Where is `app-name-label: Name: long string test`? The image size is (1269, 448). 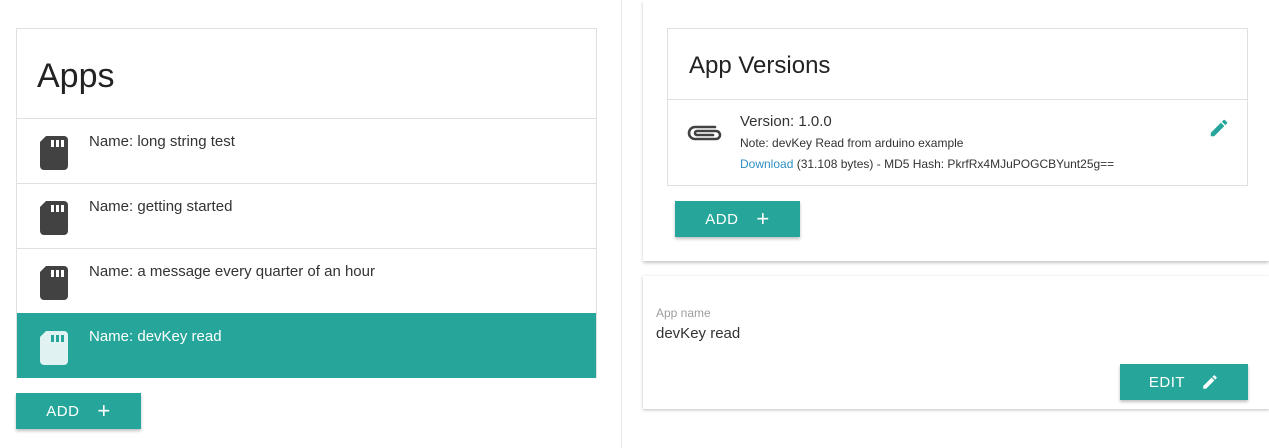 app-name-label: Name: long string test is located at coordinates (162, 141).